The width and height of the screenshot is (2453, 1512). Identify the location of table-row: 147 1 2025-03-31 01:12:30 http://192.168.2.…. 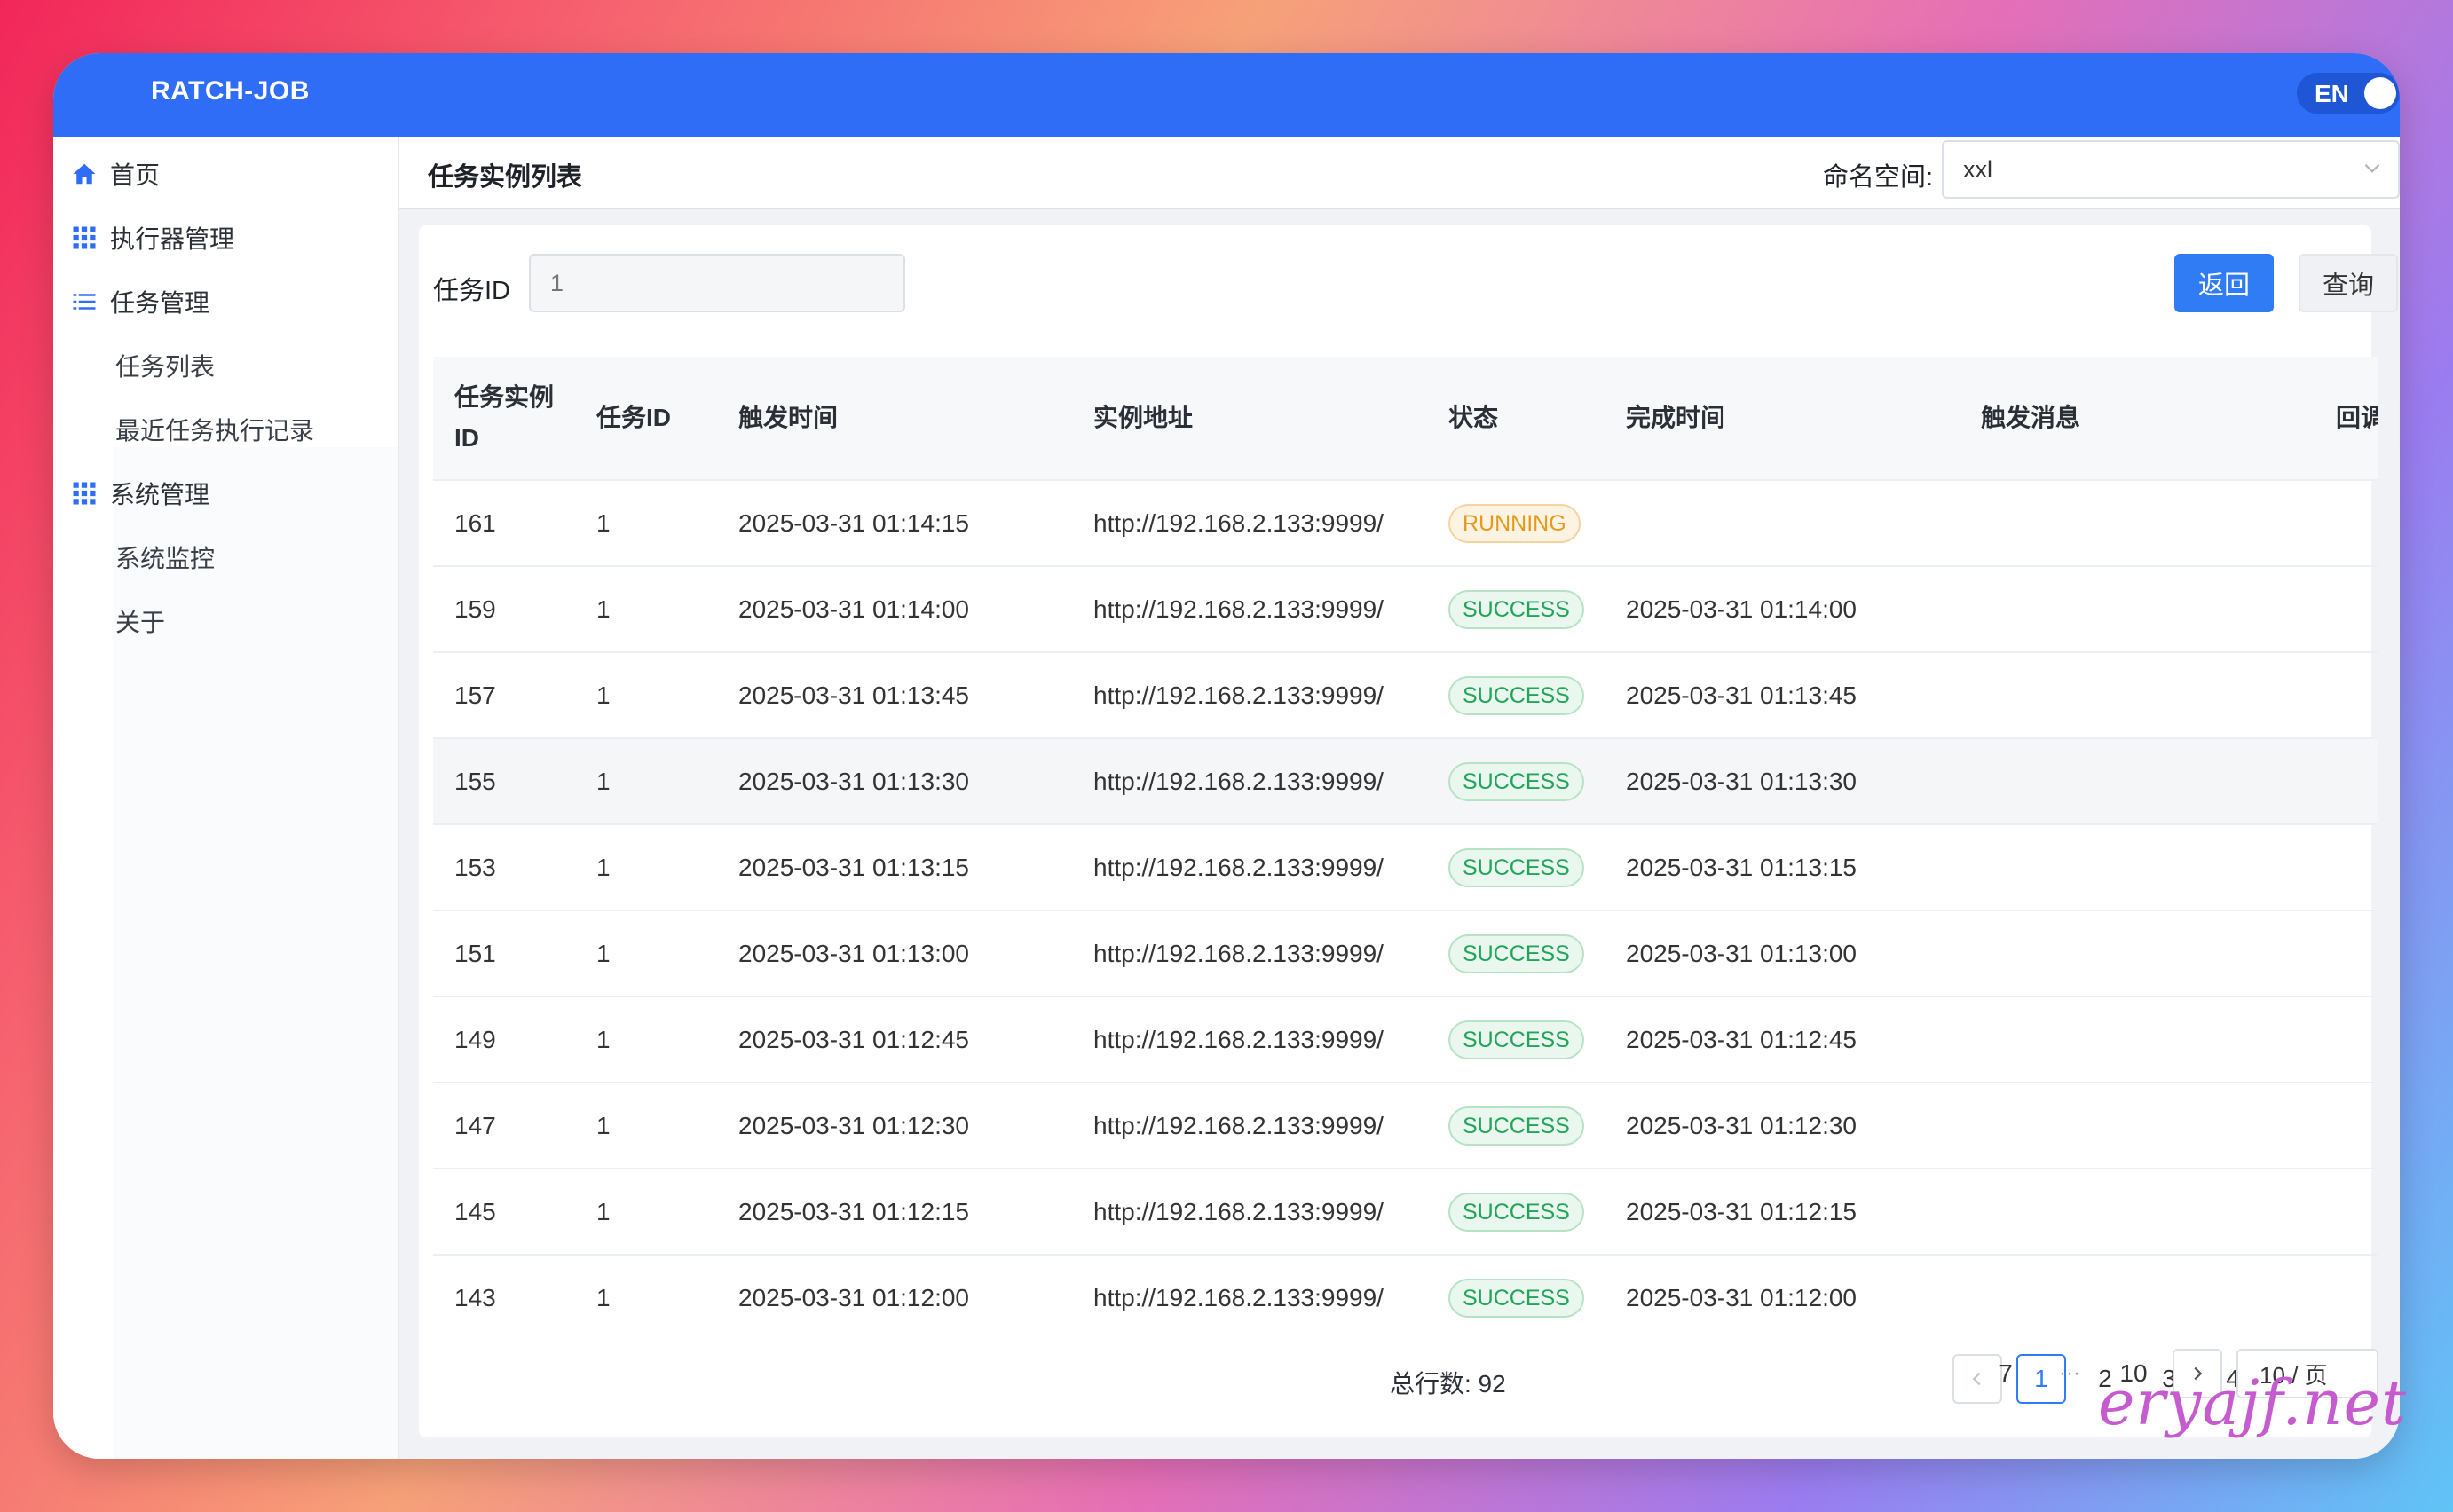
(1405, 1126).